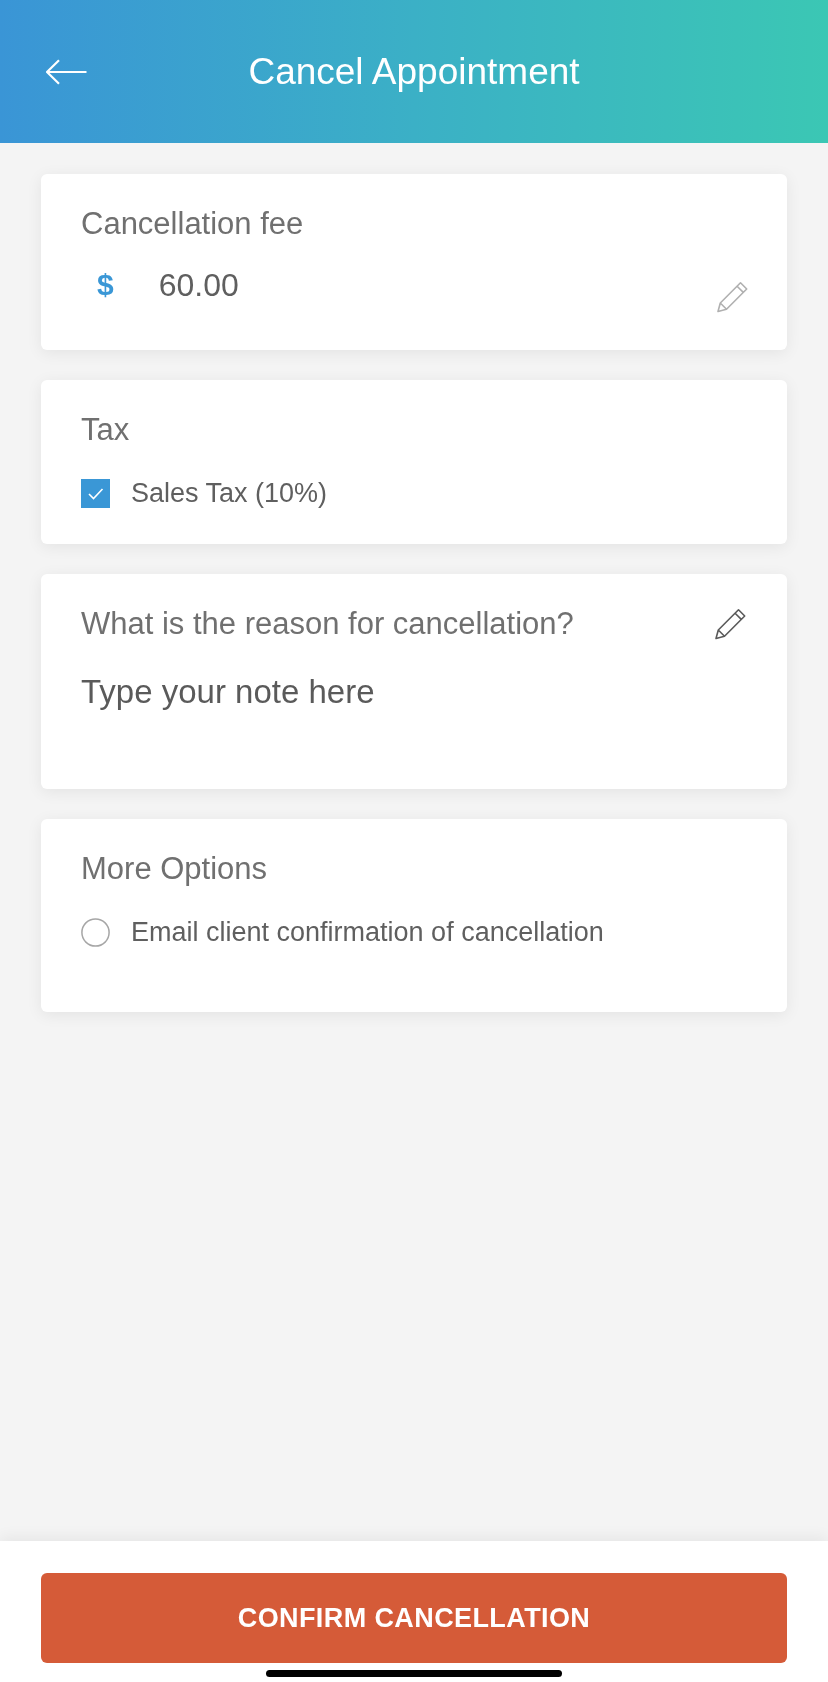  Describe the element at coordinates (193, 224) in the screenshot. I see `section-label: Cancellation fee` at that location.